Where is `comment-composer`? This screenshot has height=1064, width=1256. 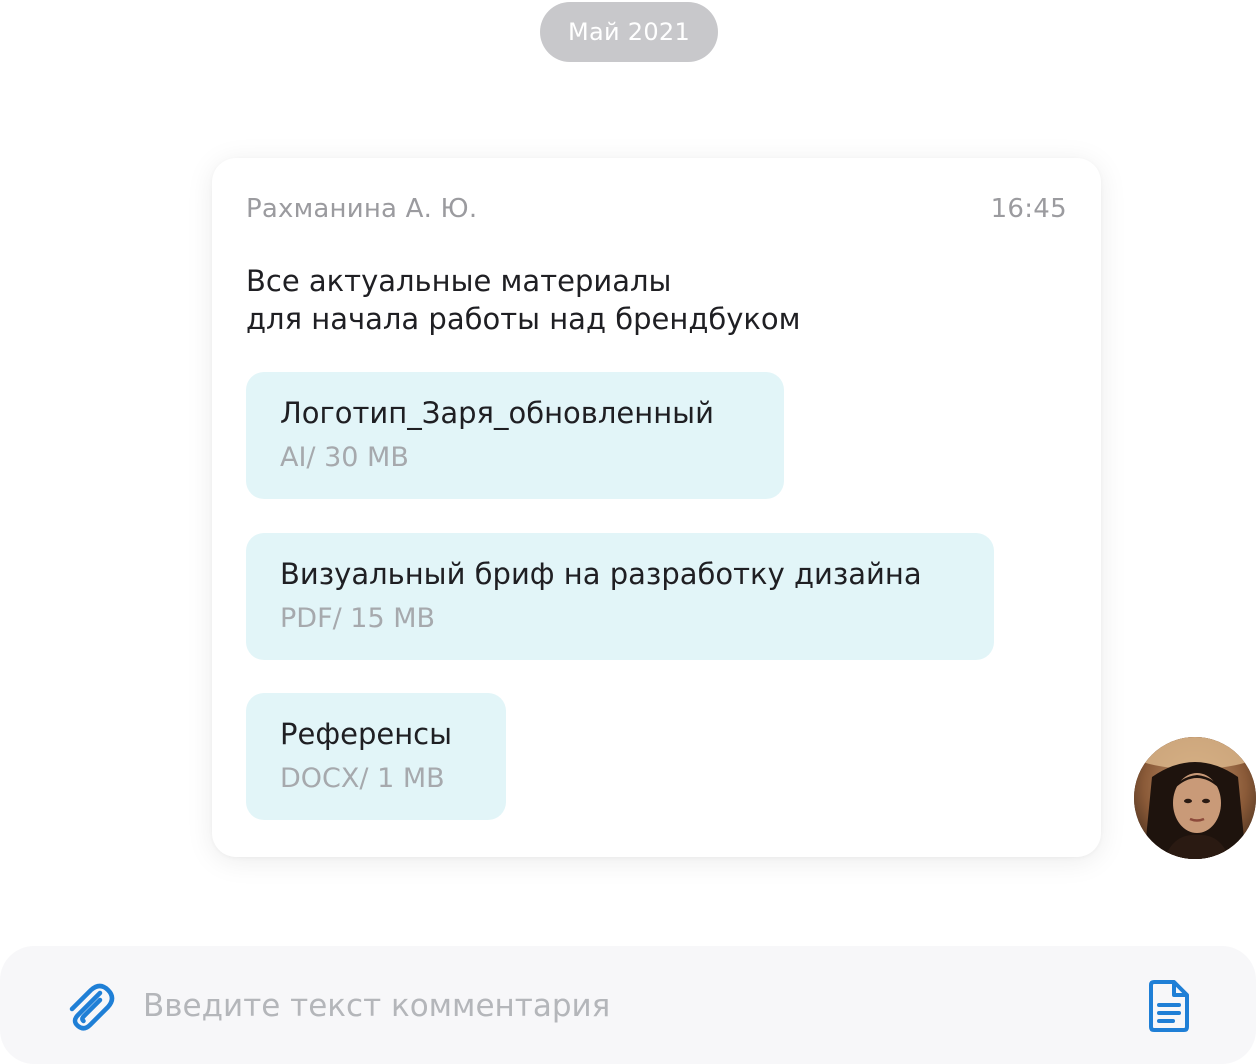
comment-composer is located at coordinates (628, 1005).